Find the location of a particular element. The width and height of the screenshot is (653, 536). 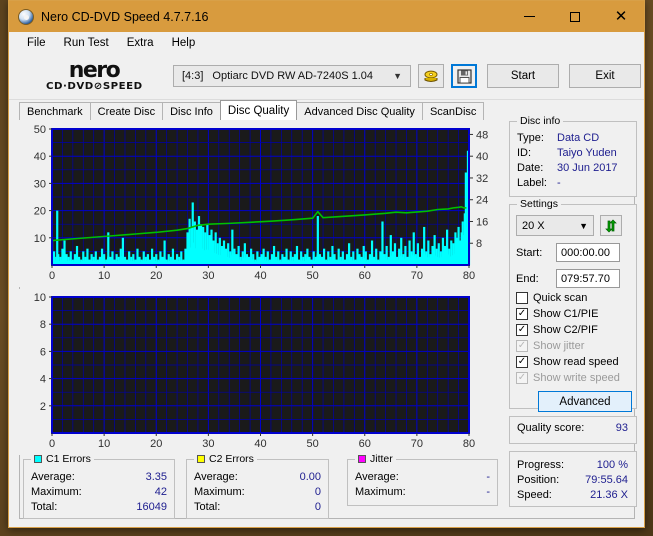

show-c2-pif-label: Show C2/PIF is located at coordinates (565, 330).